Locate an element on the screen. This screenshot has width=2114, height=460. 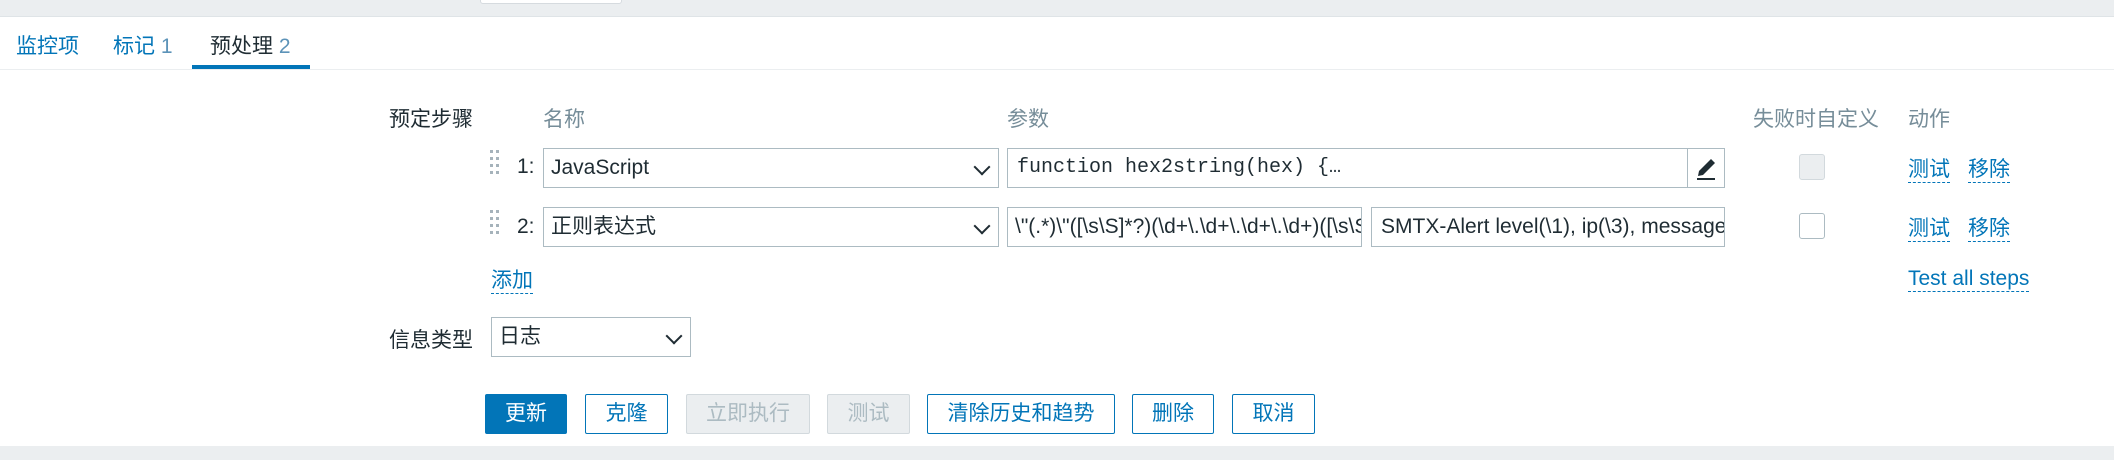
pencil-icon is located at coordinates (1706, 169).